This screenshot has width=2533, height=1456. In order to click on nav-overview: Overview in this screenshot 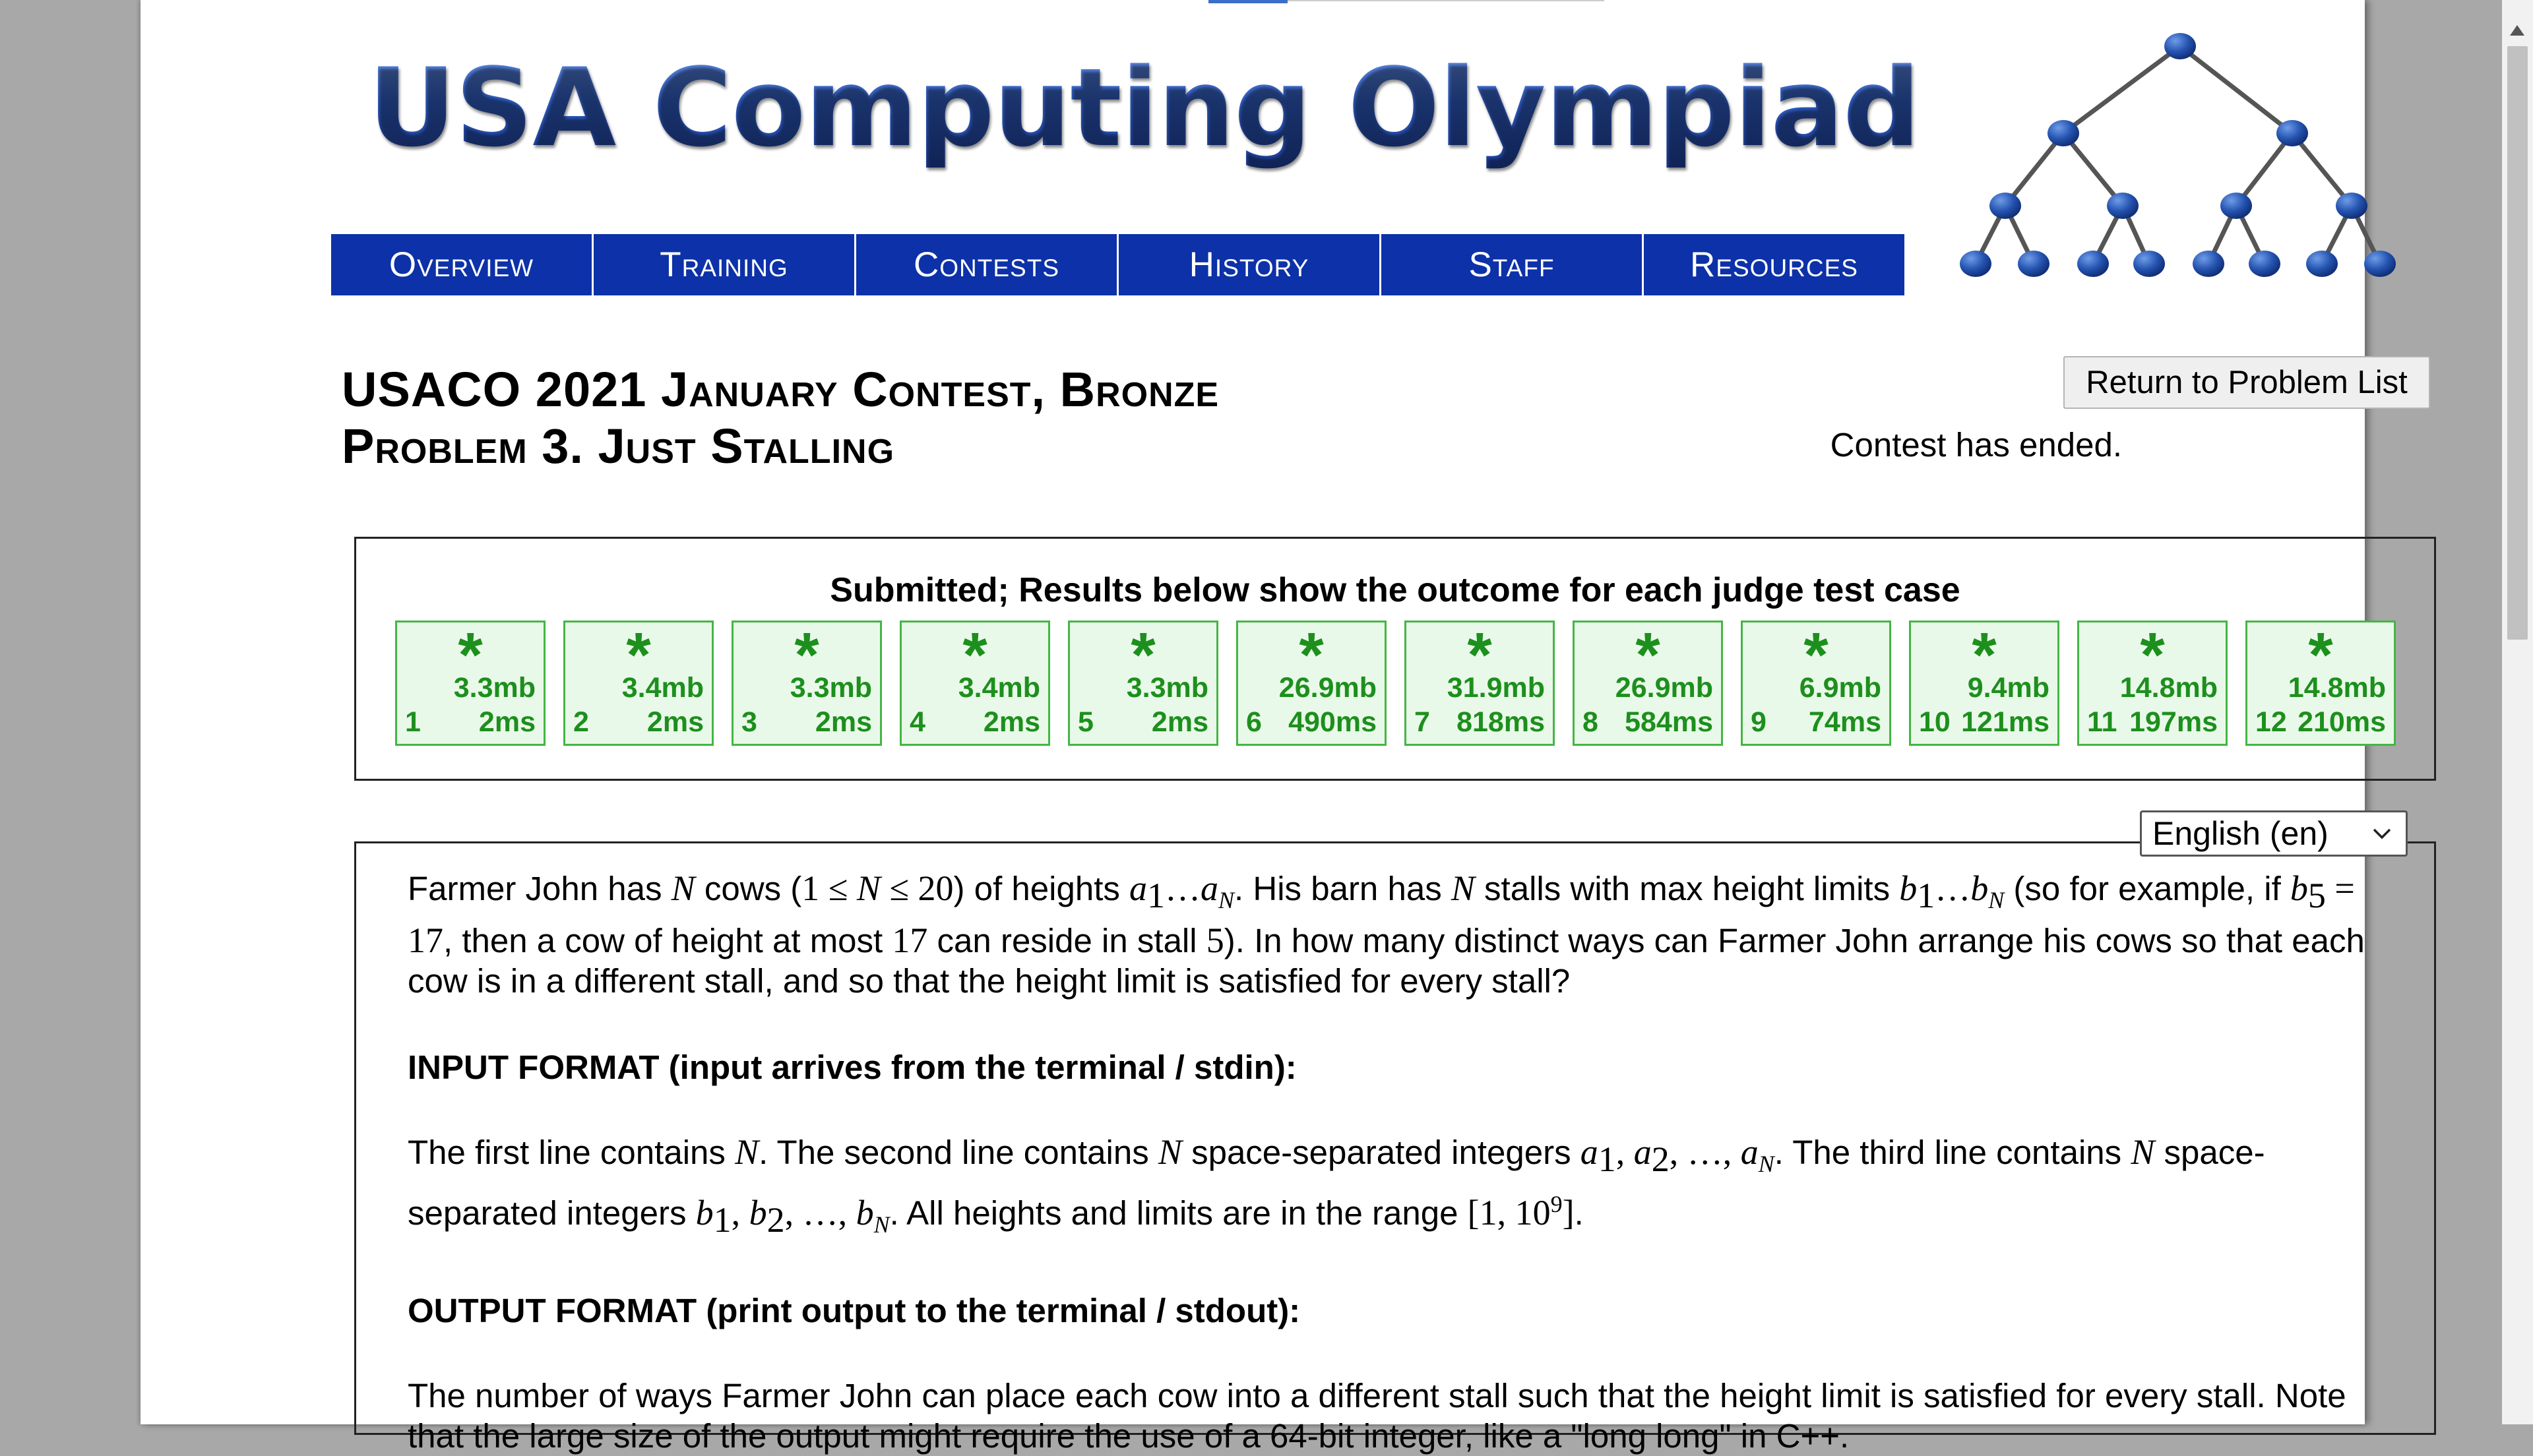, I will do `click(462, 264)`.